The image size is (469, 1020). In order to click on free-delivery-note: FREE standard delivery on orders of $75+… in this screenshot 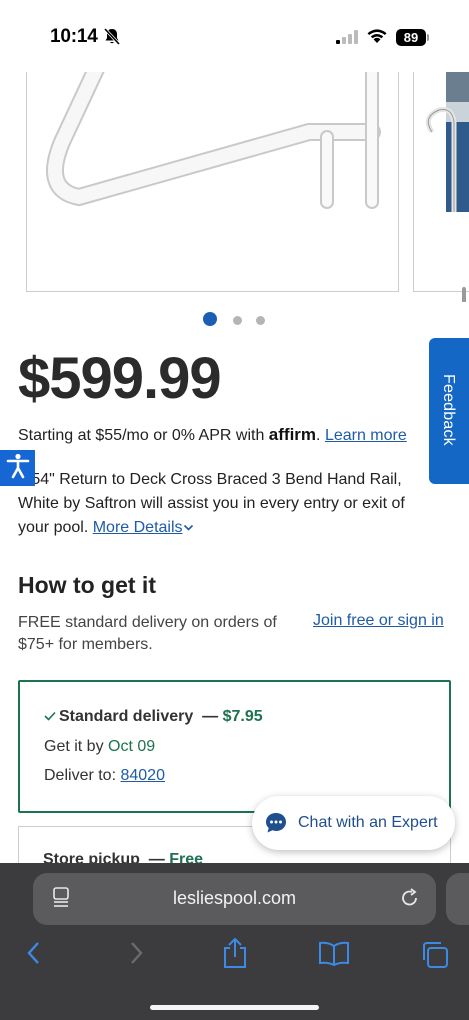, I will do `click(147, 633)`.